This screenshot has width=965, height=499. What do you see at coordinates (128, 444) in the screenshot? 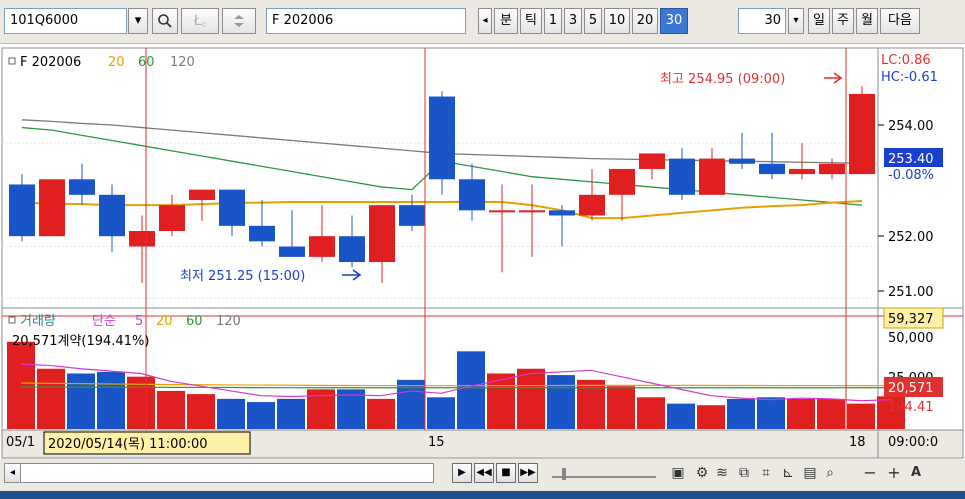
I see `cursor-time-label: 2020/05/14(목) 11:00:00` at bounding box center [128, 444].